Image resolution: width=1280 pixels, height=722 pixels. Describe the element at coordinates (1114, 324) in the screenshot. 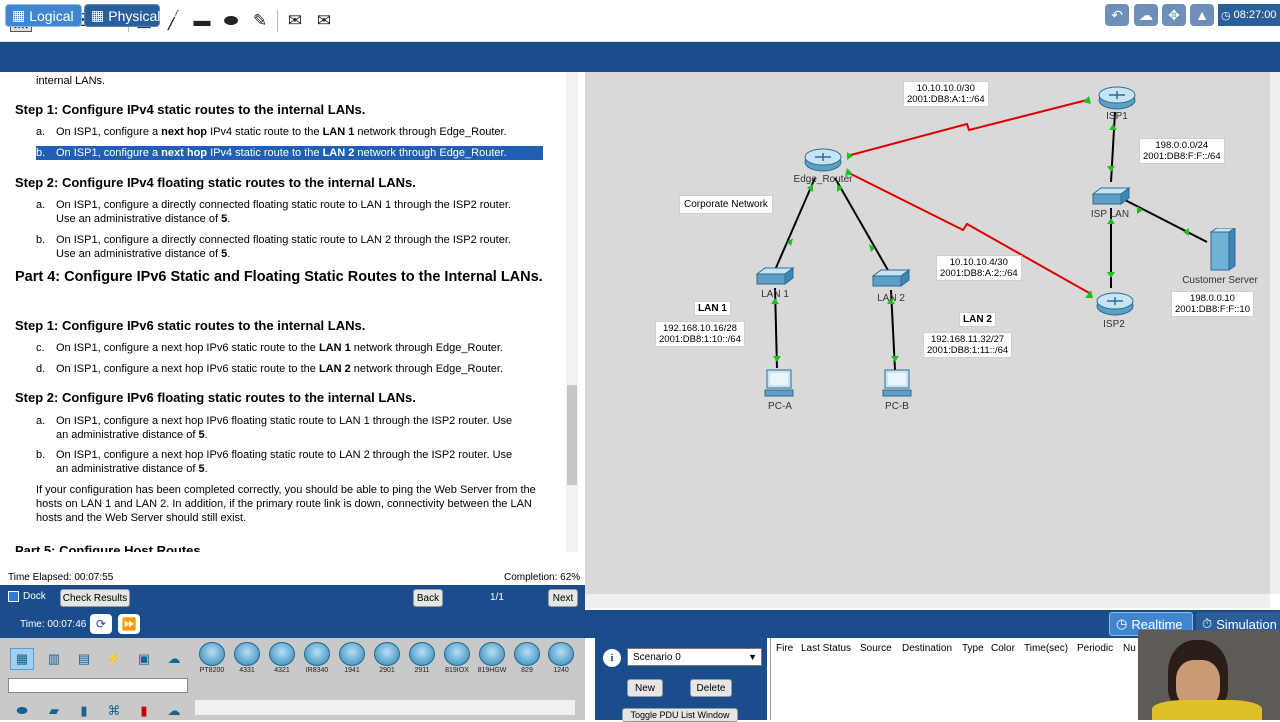

I see `node-label-isp2: ISP2` at that location.